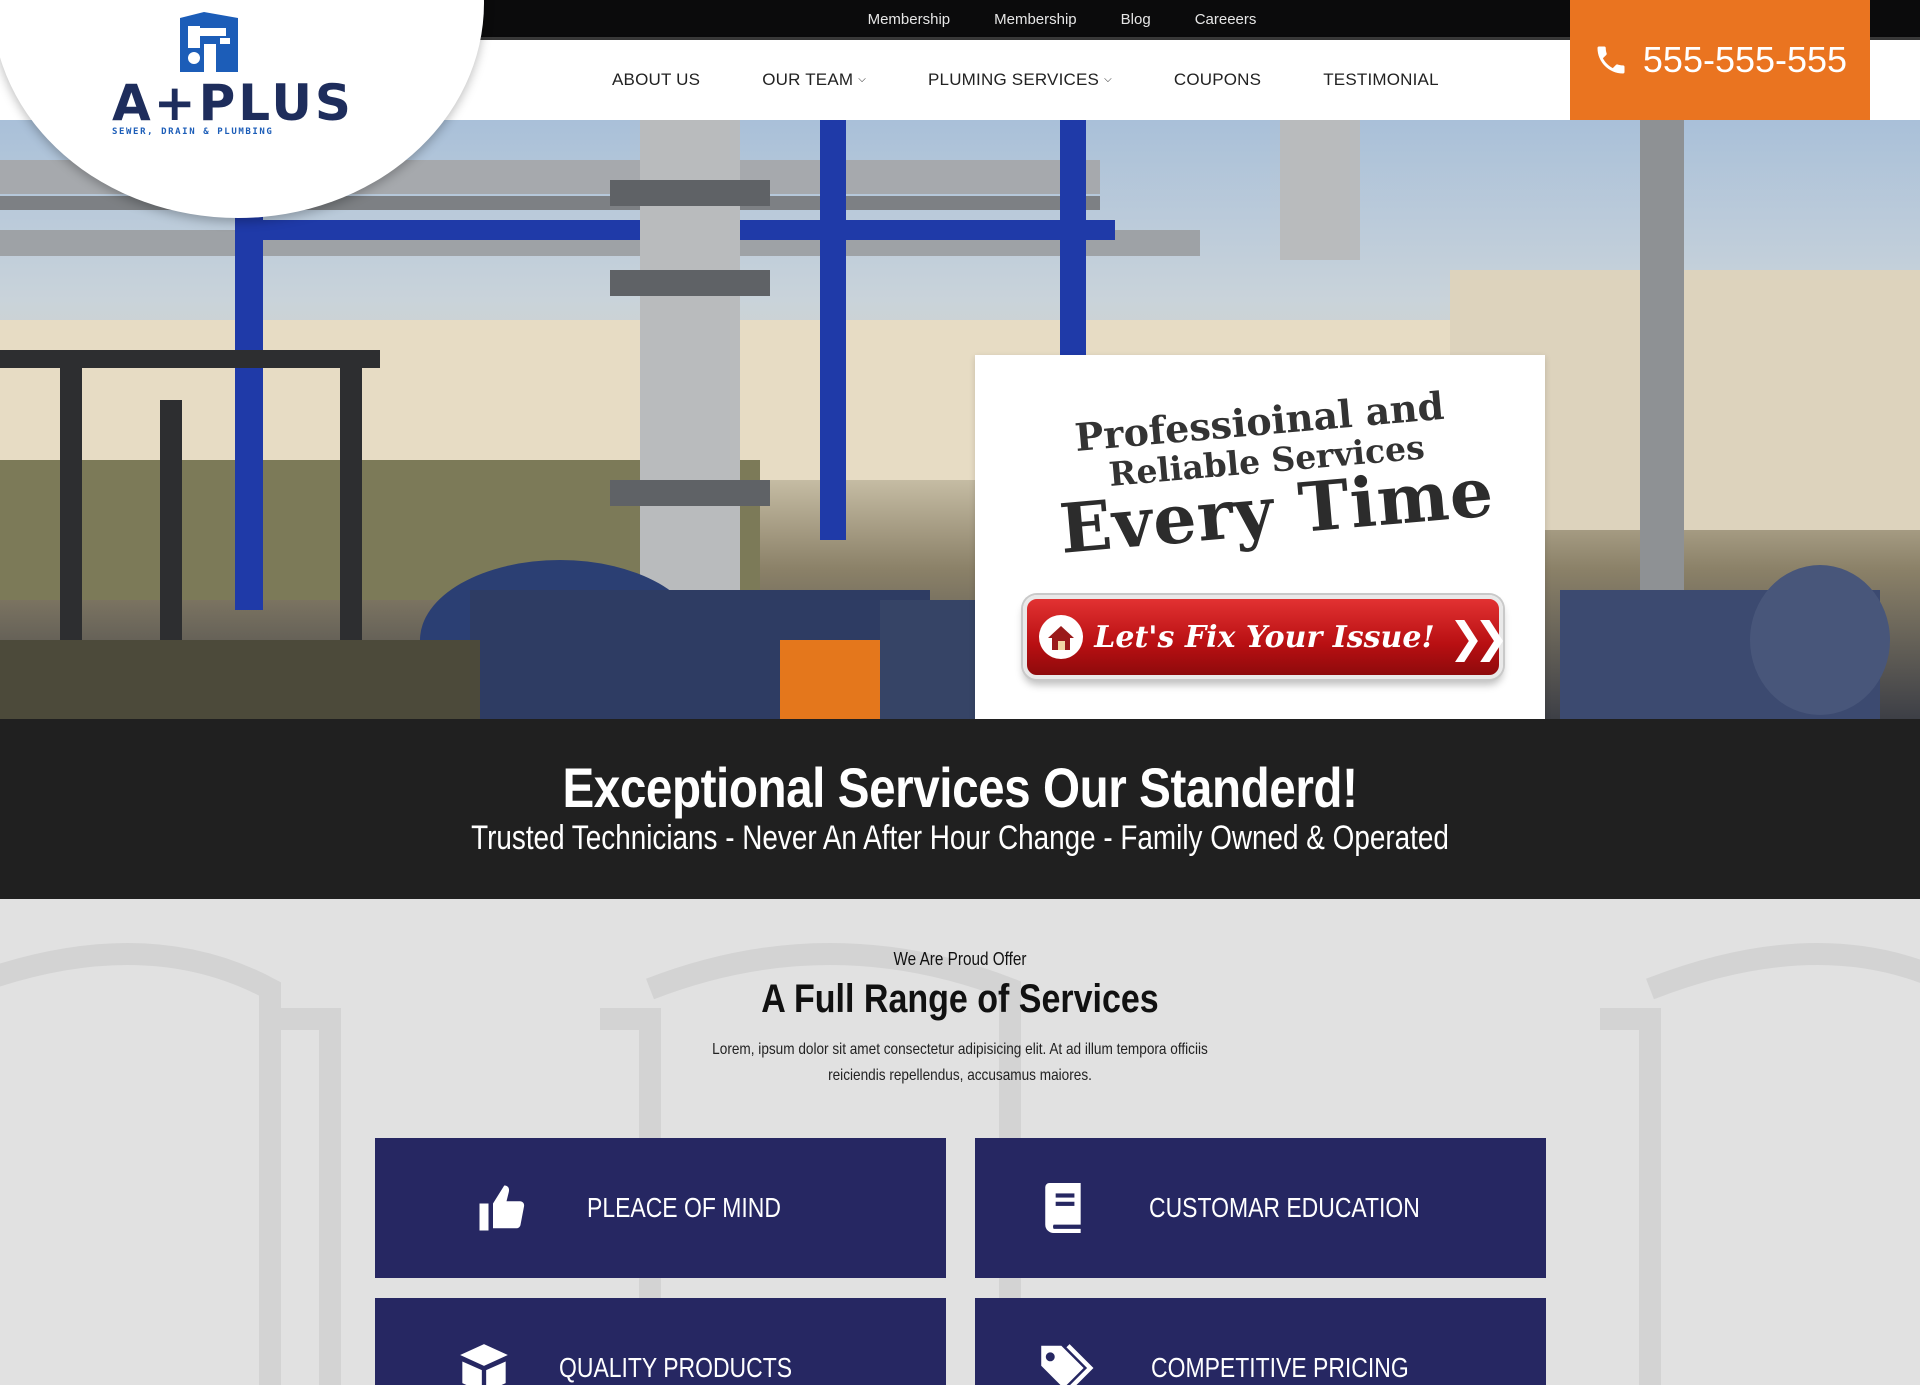 The width and height of the screenshot is (1920, 1385). I want to click on book-icon, so click(1064, 1208).